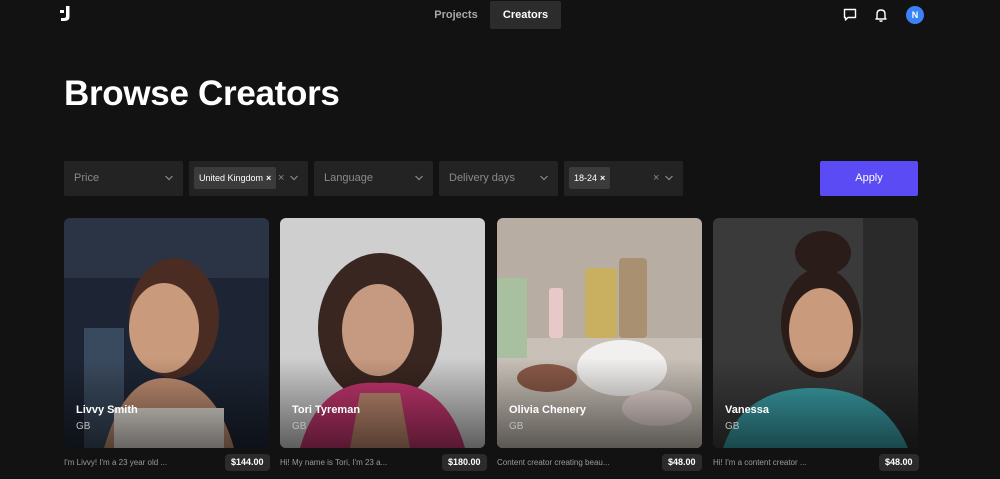  I want to click on creator-name: Tori Tyreman, so click(326, 410).